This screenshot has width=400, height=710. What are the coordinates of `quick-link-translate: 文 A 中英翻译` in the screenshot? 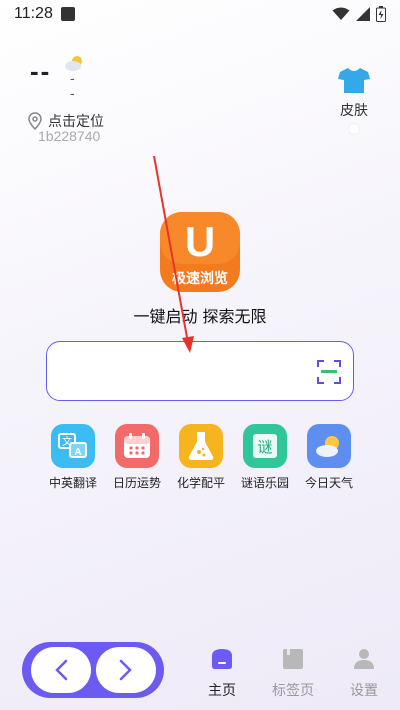 It's located at (73, 457).